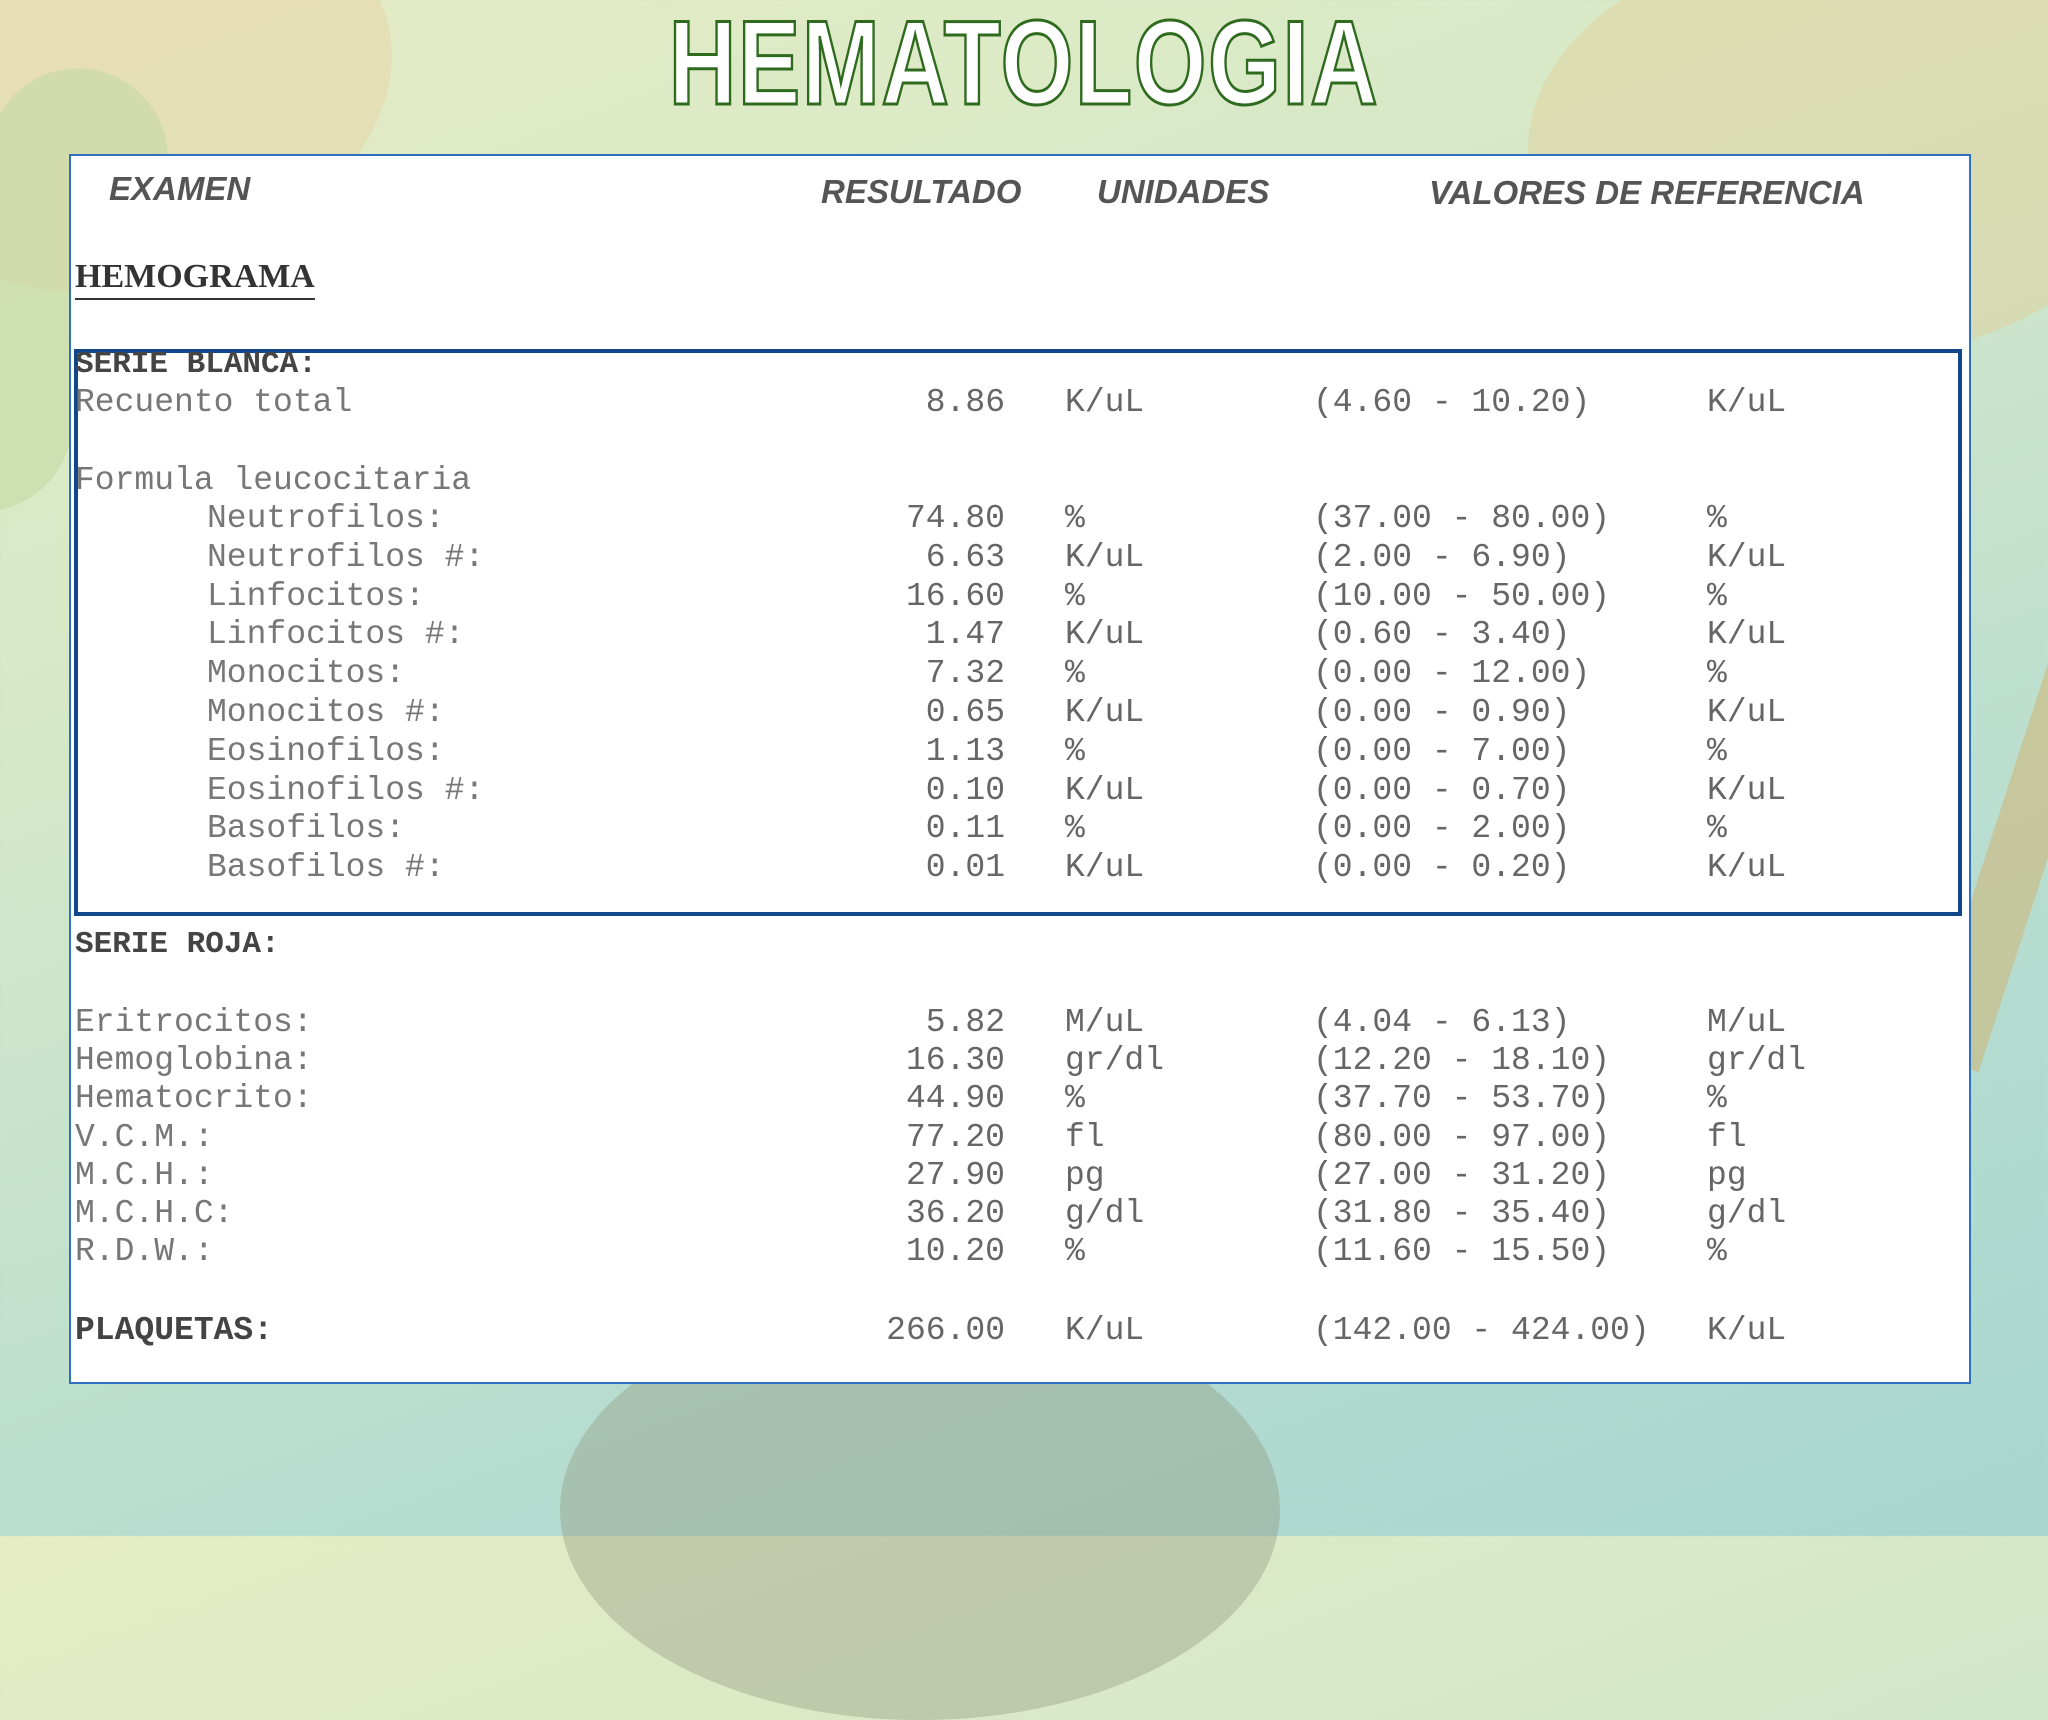 The image size is (2048, 1720). I want to click on row-value: 74.80, so click(955, 518).